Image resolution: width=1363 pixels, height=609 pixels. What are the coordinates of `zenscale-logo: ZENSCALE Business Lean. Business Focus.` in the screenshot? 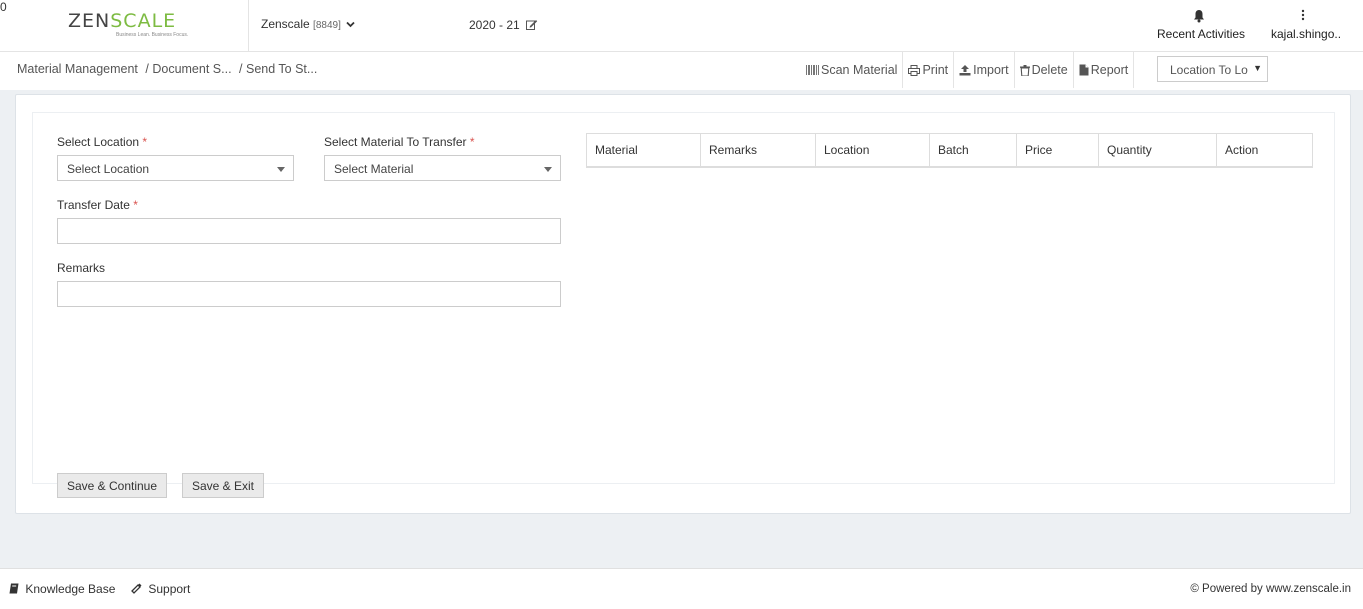 It's located at (128, 25).